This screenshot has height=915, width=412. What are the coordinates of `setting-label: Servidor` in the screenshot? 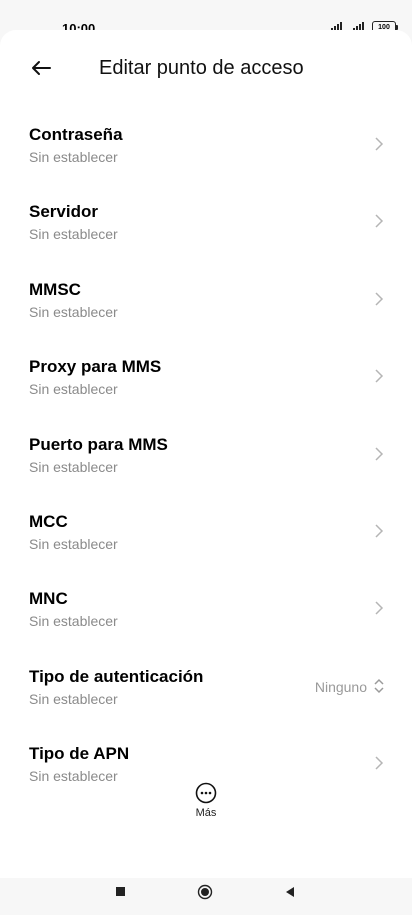 It's located at (63, 212).